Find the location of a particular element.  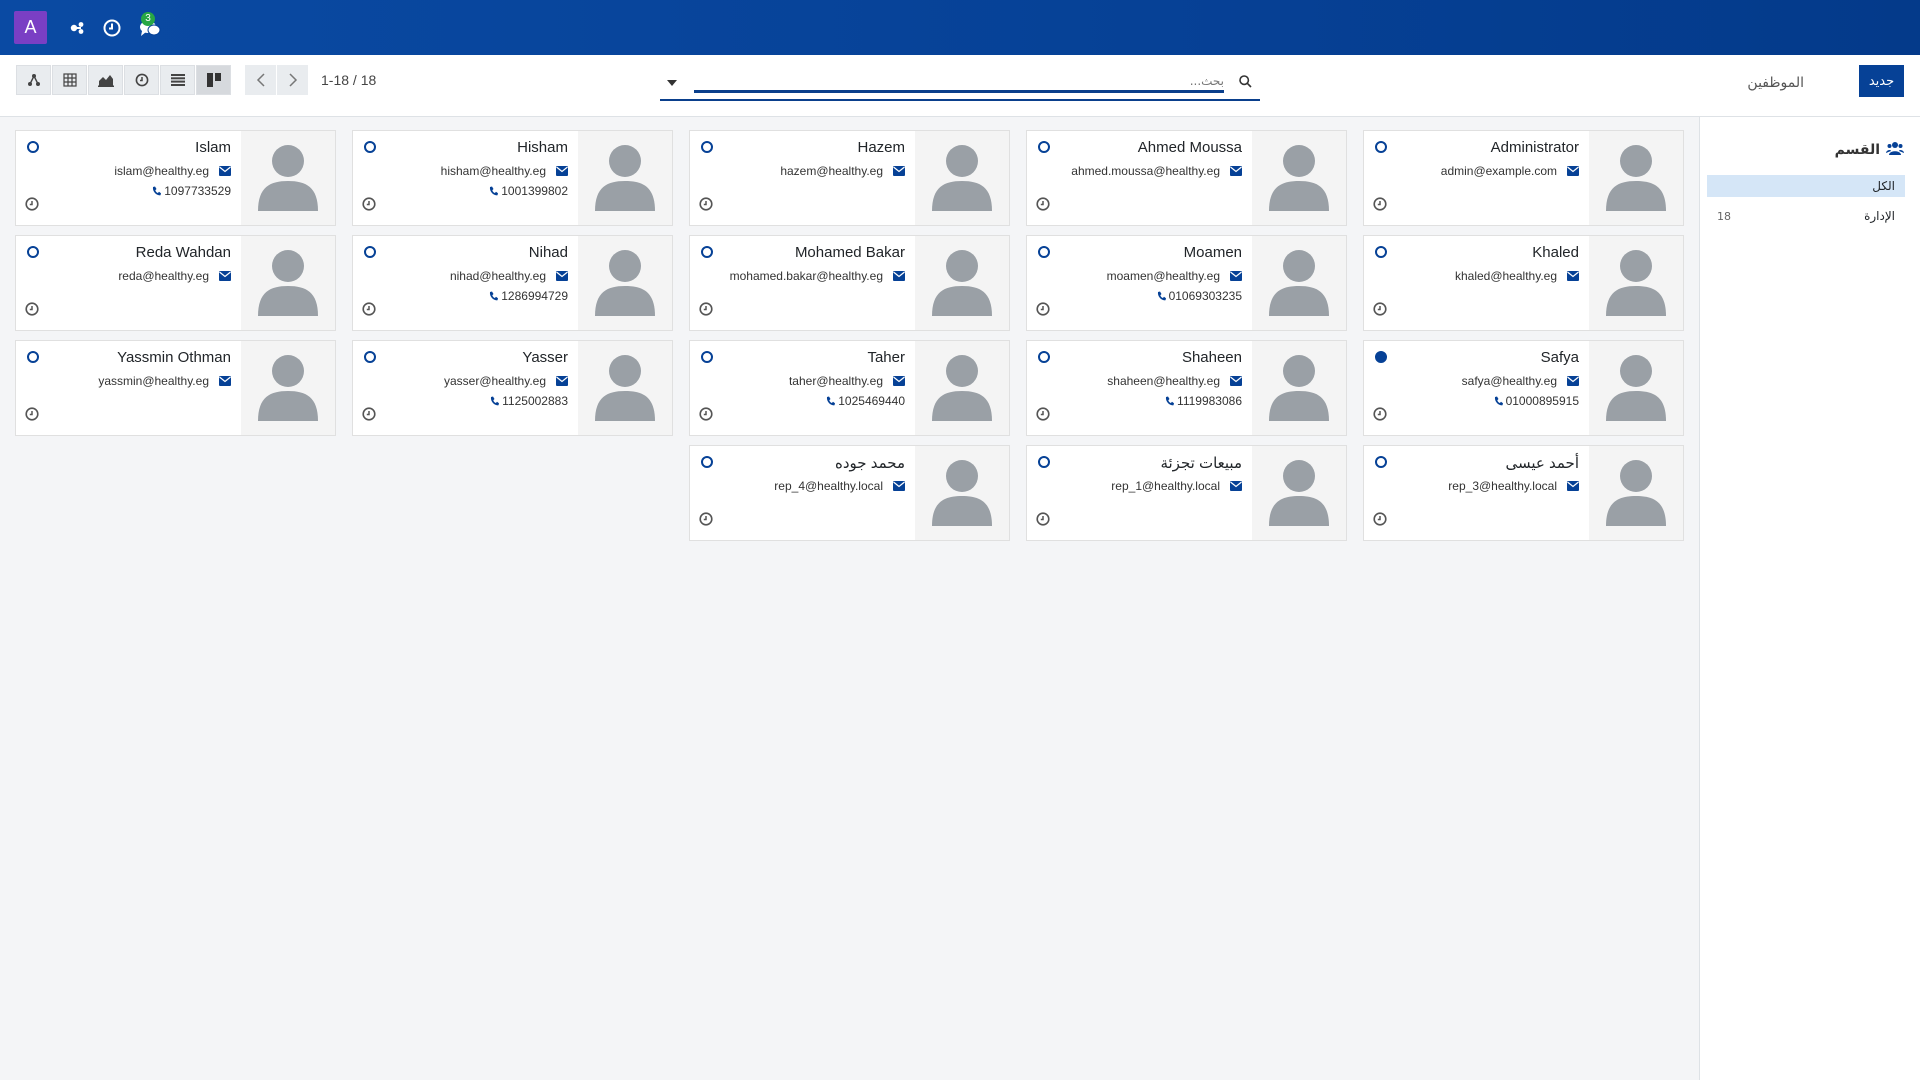

employee-card: Nihad nihad@healthy.eg 1286994729 is located at coordinates (512, 283).